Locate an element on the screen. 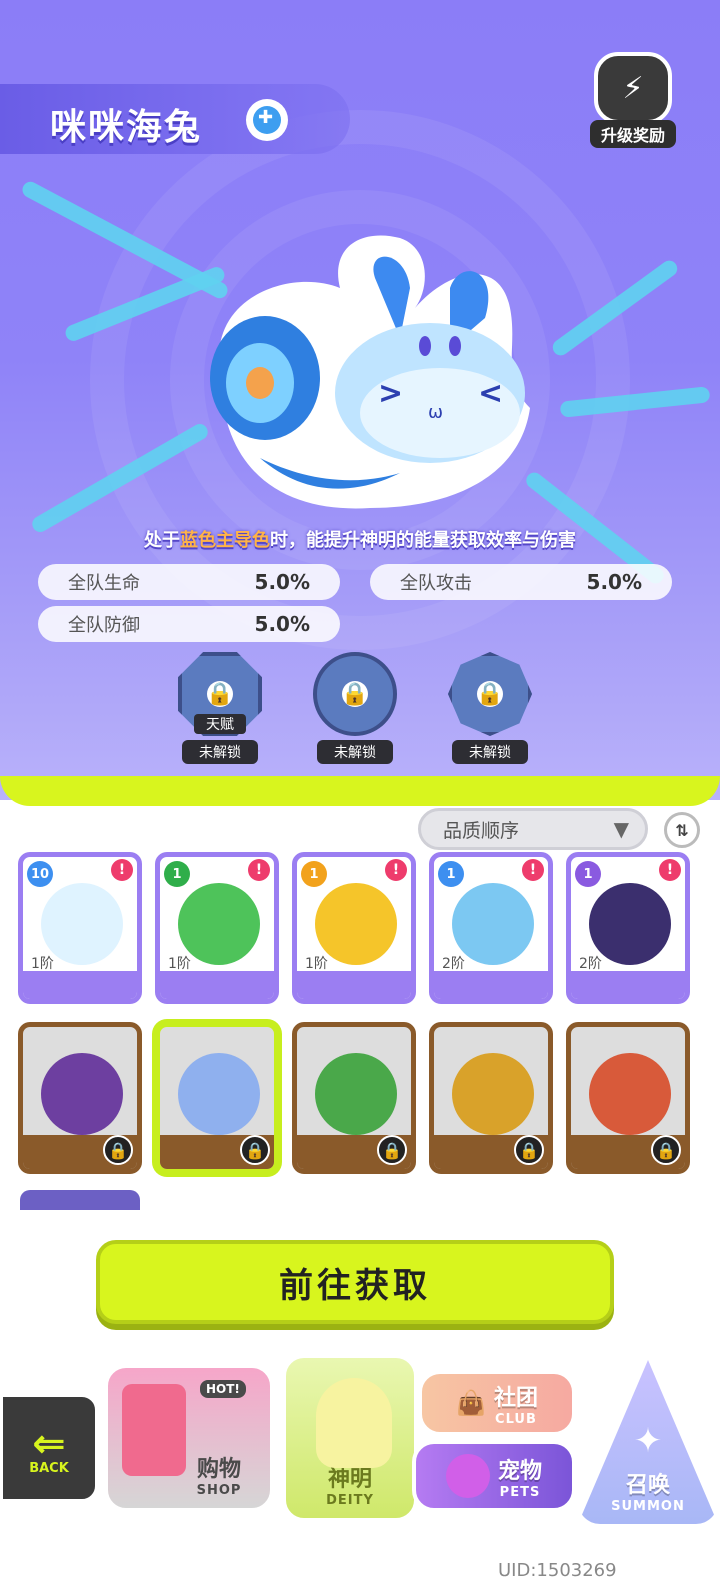  pets-icon is located at coordinates (467, 1476).